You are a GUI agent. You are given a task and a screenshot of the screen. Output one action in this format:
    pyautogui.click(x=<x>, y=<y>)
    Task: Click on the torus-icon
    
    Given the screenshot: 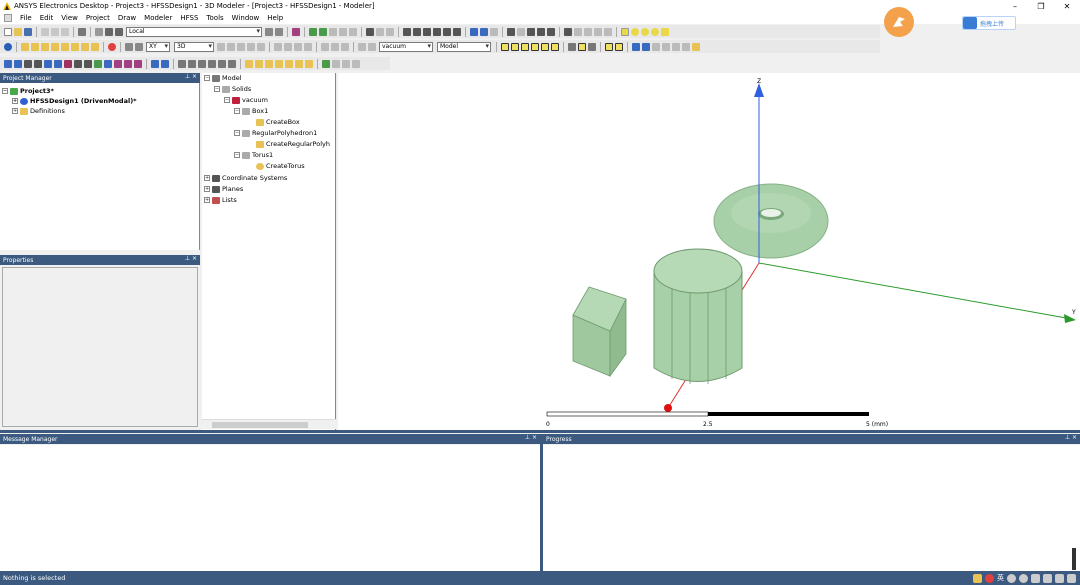 What is the action you would take?
    pyautogui.click(x=75, y=46)
    